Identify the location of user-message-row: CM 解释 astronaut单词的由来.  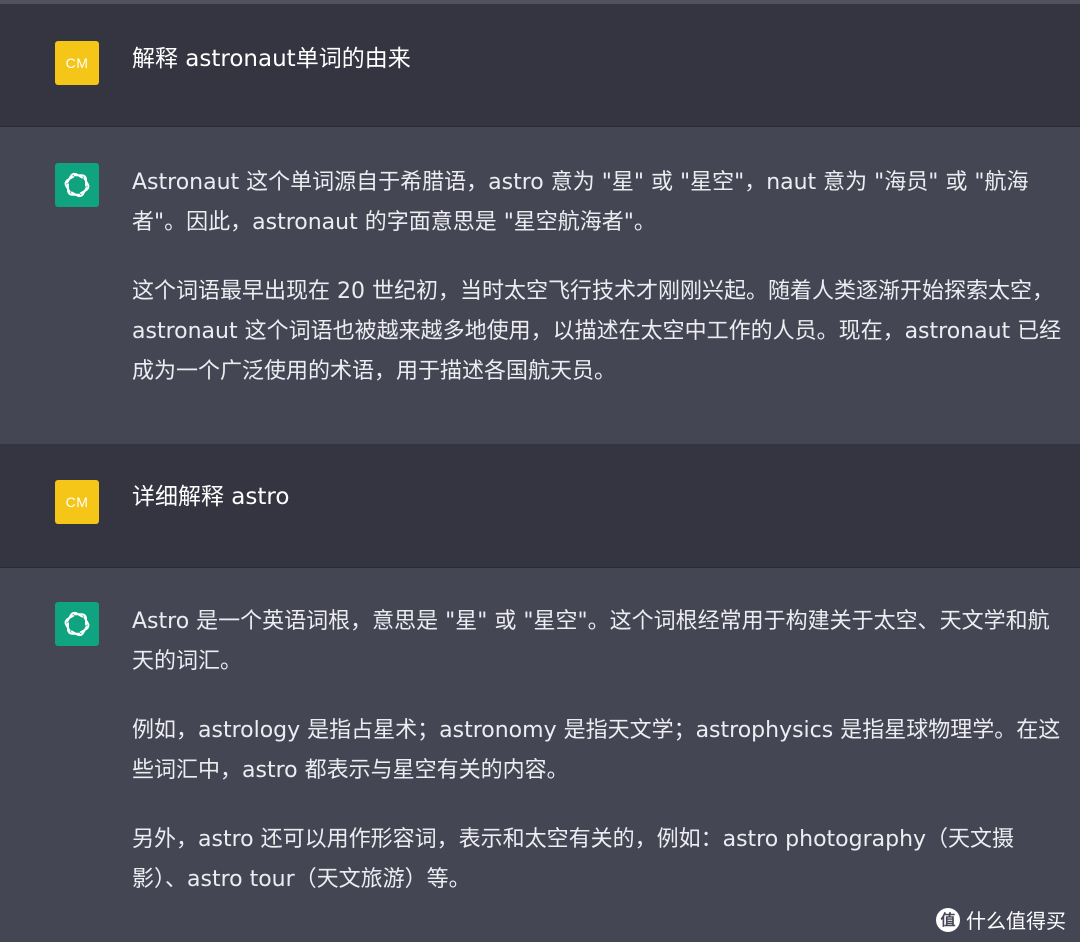
(540, 65).